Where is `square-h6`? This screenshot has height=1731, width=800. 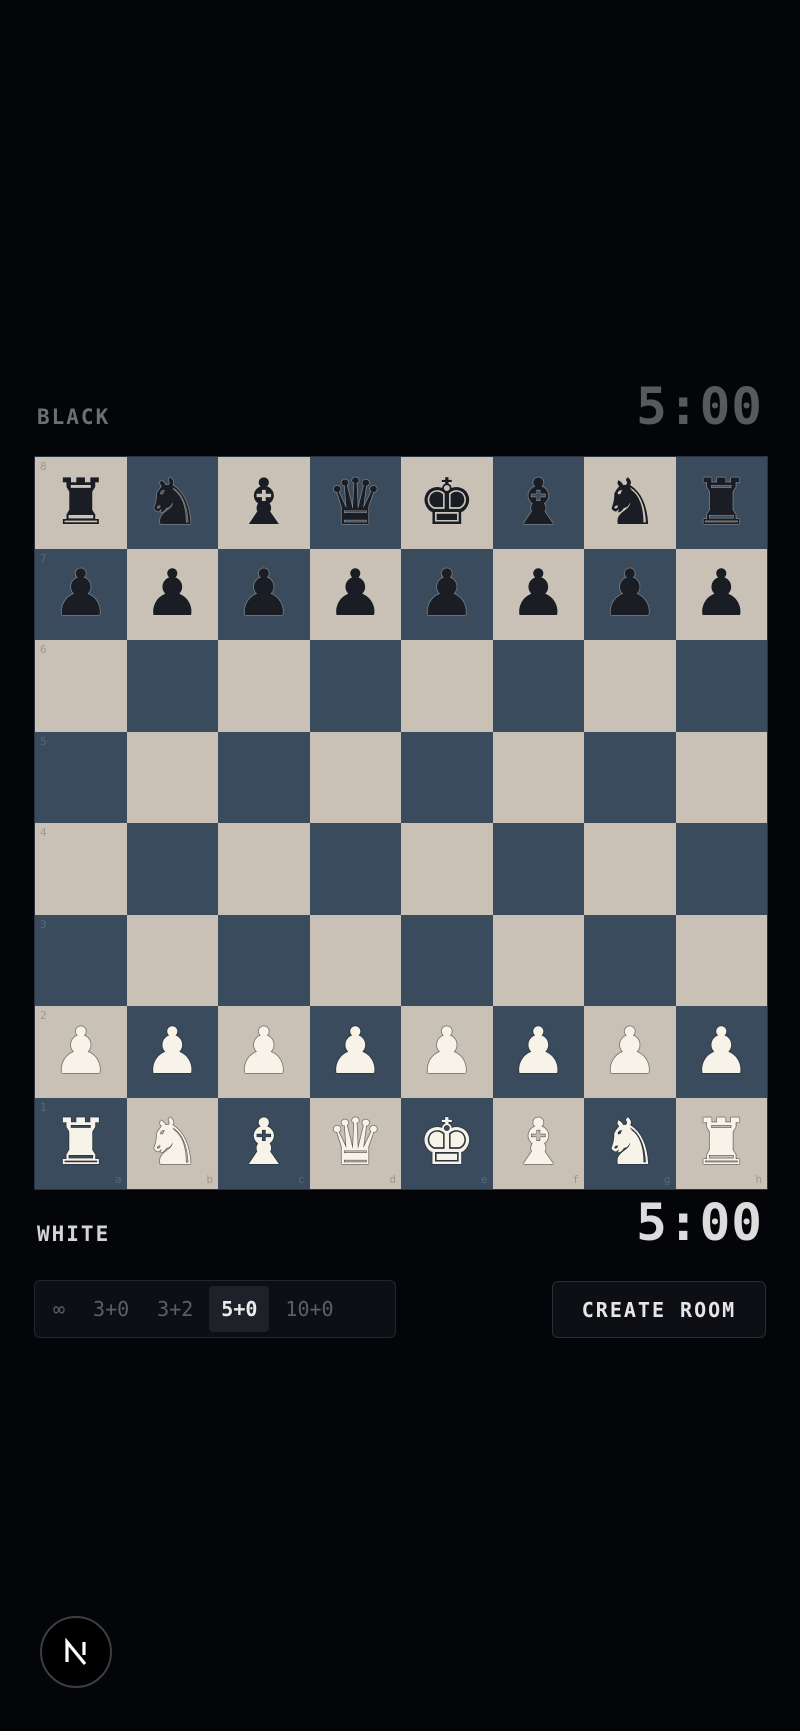
square-h6 is located at coordinates (721, 686).